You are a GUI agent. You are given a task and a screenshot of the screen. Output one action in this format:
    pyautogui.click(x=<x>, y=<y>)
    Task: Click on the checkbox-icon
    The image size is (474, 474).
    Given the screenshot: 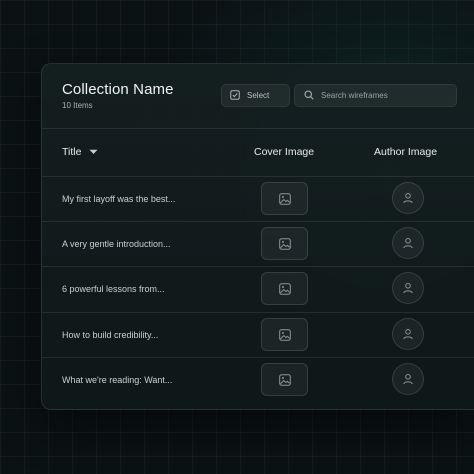 What is the action you would take?
    pyautogui.click(x=235, y=95)
    